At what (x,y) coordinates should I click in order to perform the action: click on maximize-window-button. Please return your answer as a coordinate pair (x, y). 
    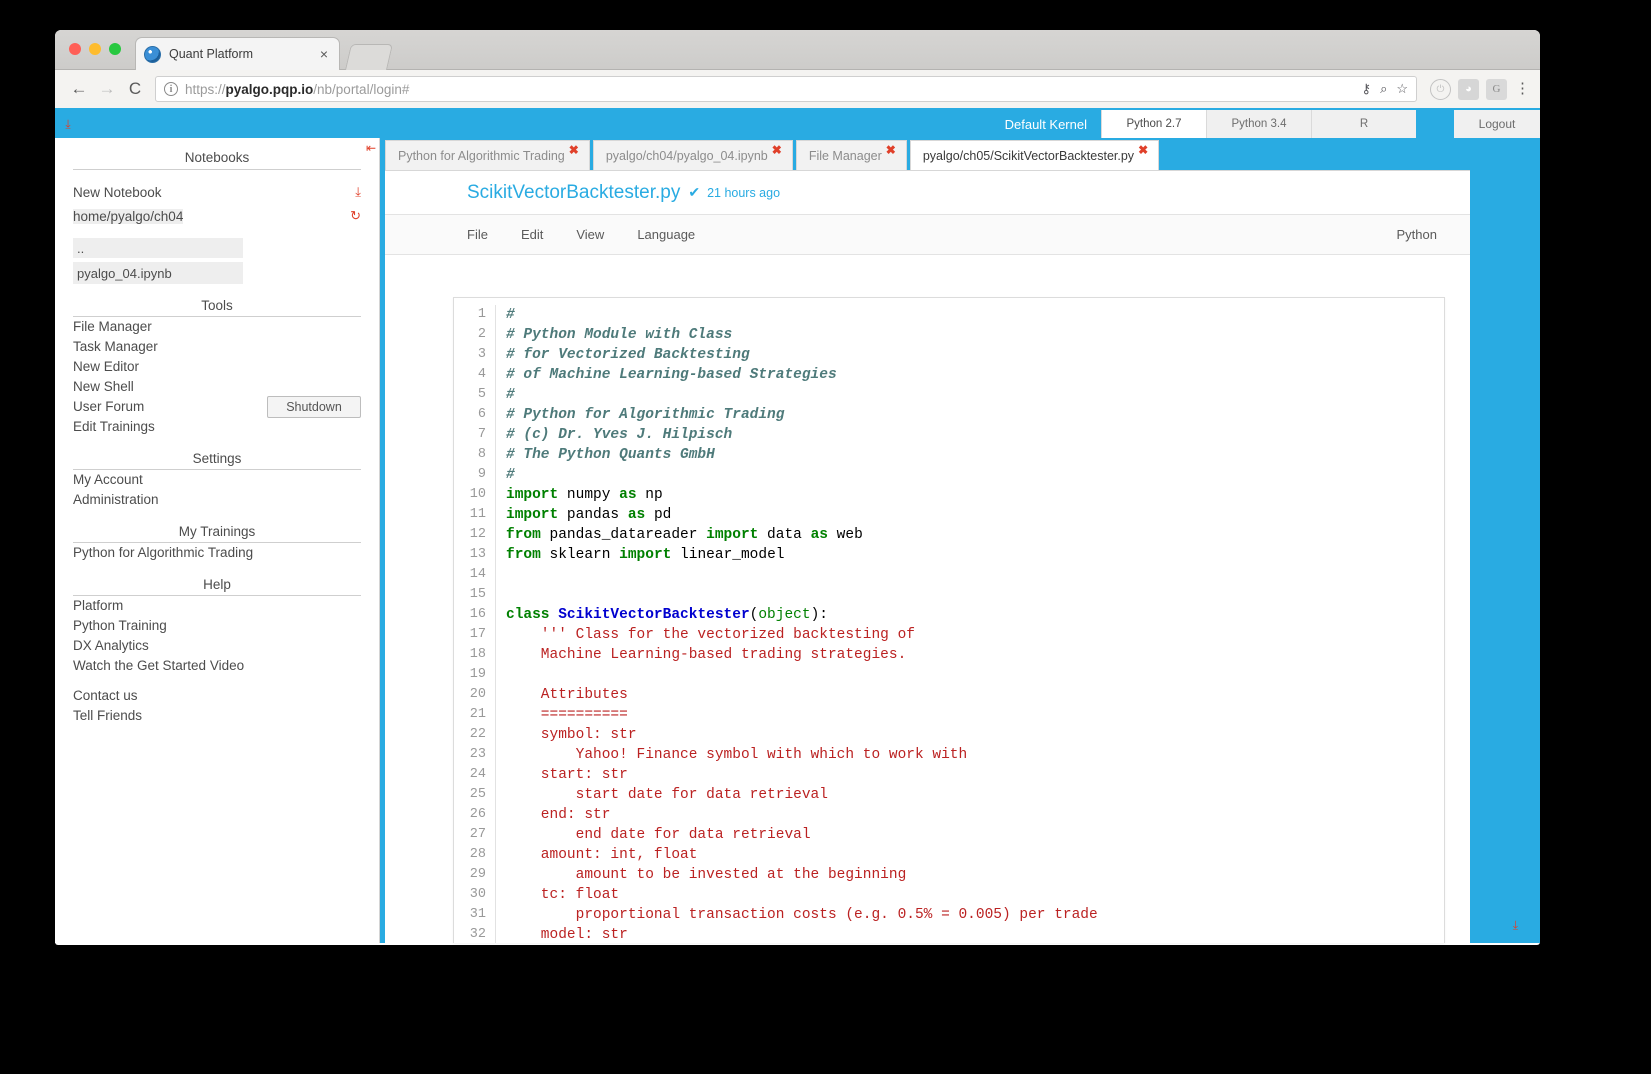
    Looking at the image, I should click on (115, 49).